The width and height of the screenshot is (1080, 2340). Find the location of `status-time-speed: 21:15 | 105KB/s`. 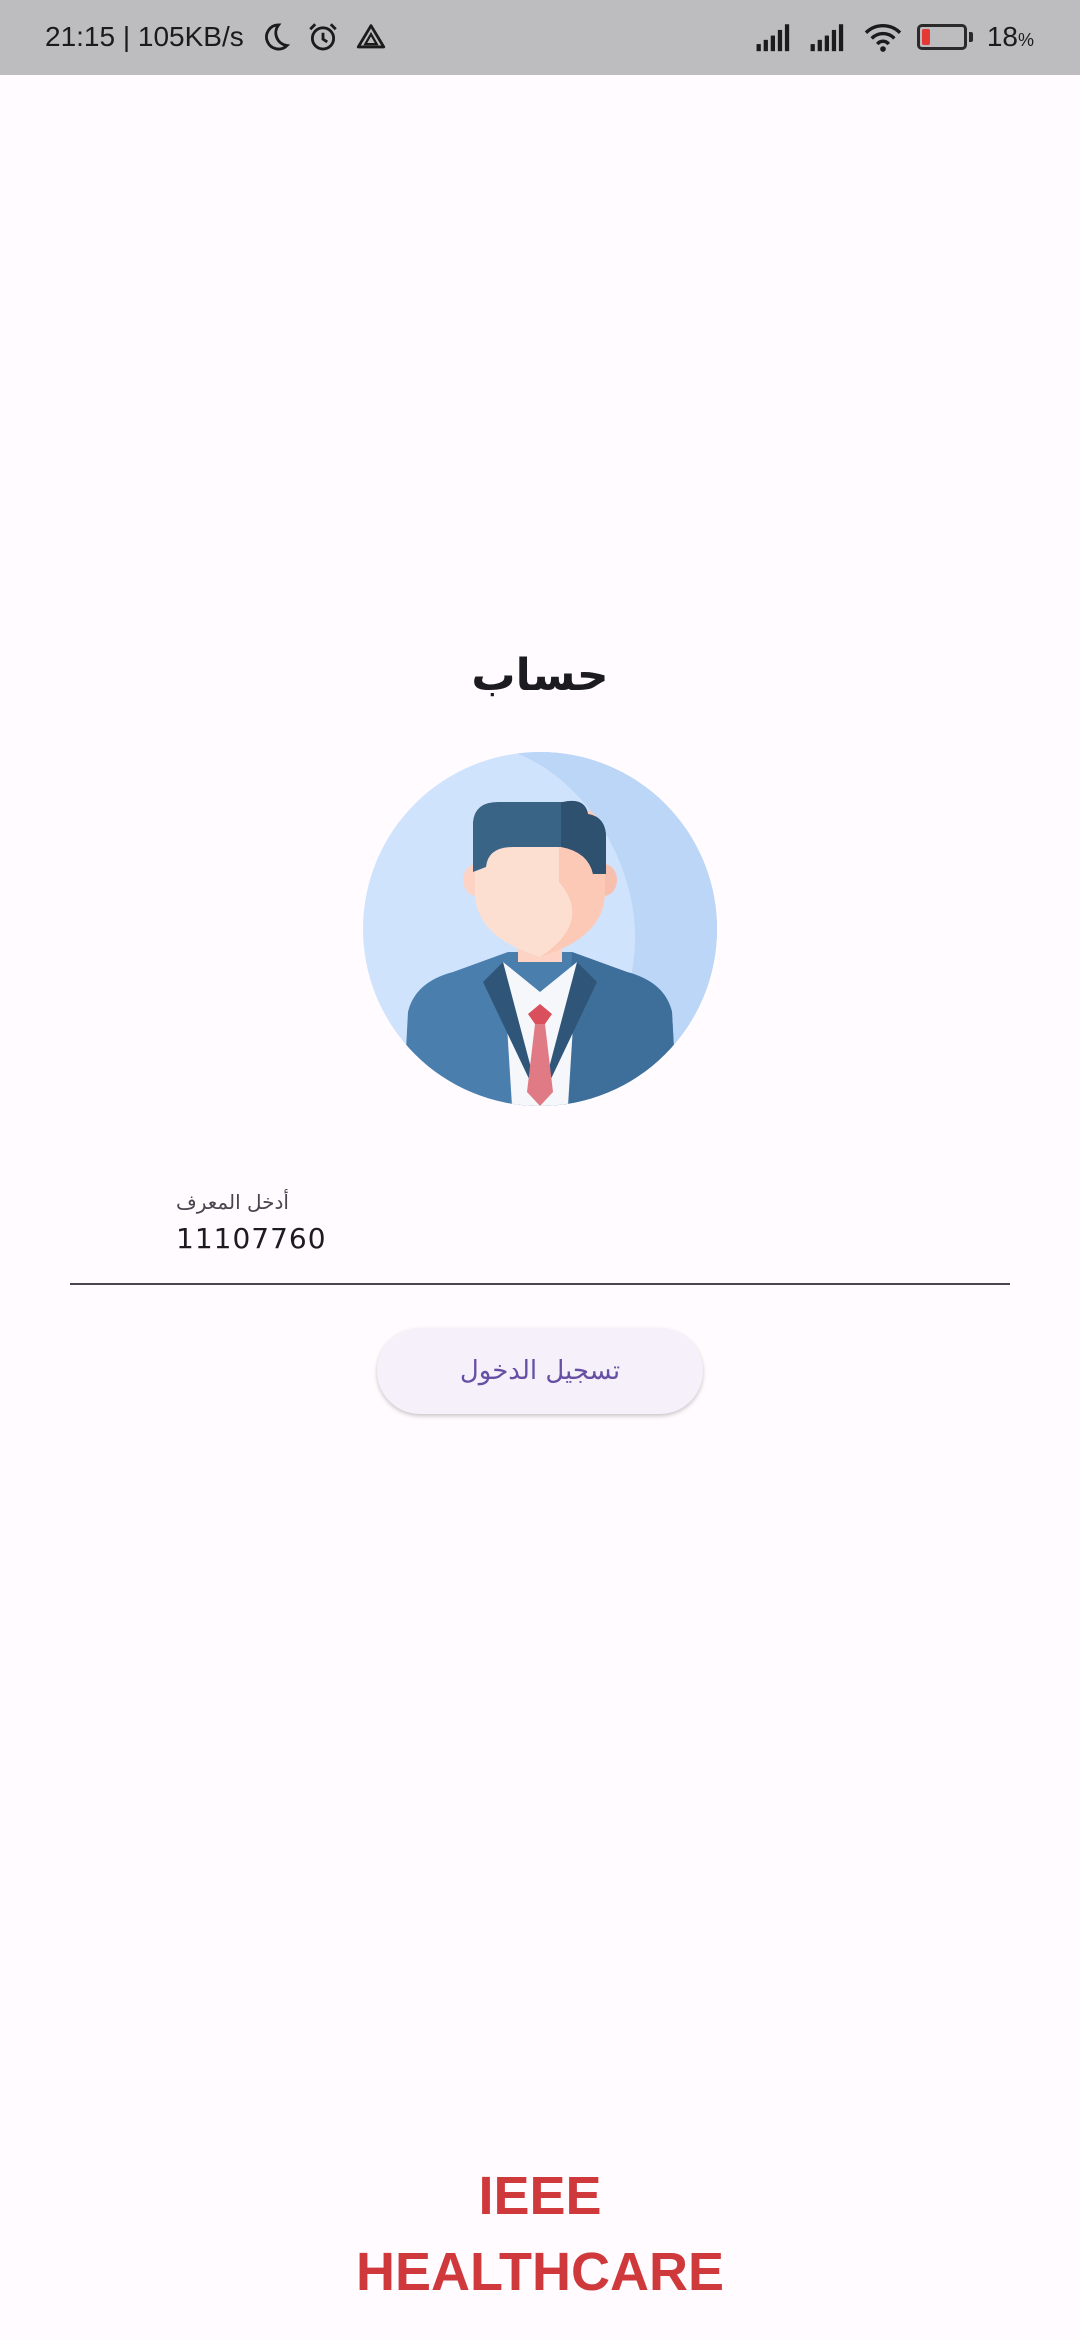

status-time-speed: 21:15 | 105KB/s is located at coordinates (144, 36).